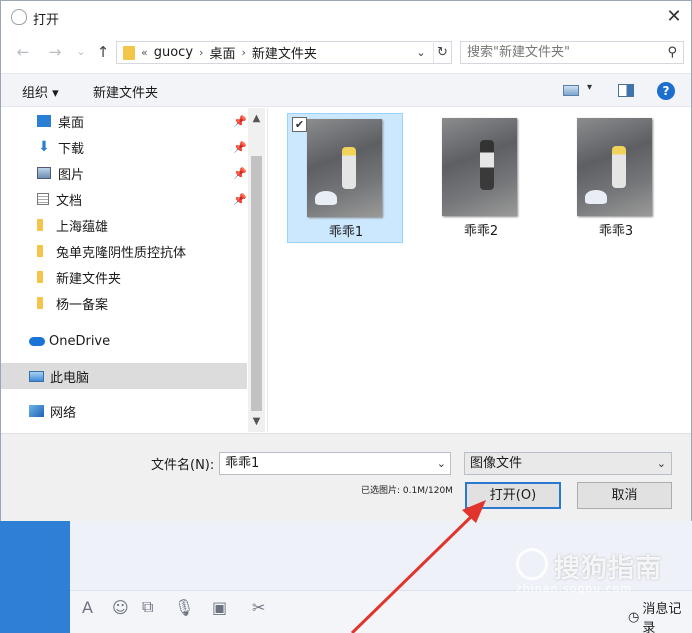  Describe the element at coordinates (46, 20) in the screenshot. I see `dialog-title: 打开` at that location.